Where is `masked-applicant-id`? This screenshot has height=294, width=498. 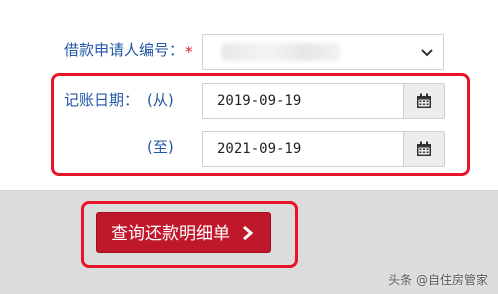
masked-applicant-id is located at coordinates (281, 52).